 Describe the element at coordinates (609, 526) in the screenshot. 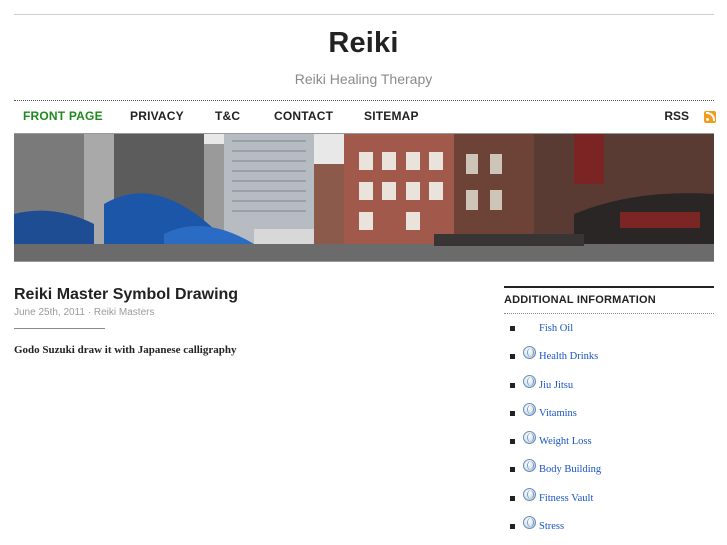

I see `list-item: Stress` at that location.